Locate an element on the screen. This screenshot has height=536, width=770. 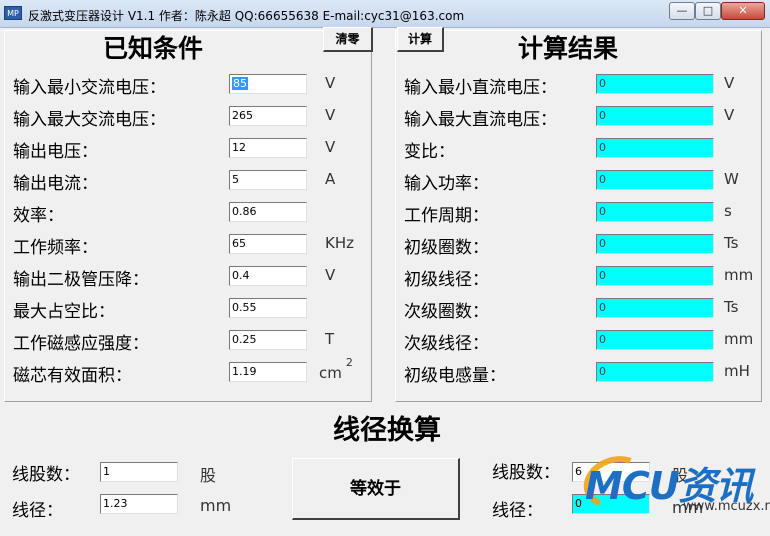
unit-text: cm is located at coordinates (330, 373).